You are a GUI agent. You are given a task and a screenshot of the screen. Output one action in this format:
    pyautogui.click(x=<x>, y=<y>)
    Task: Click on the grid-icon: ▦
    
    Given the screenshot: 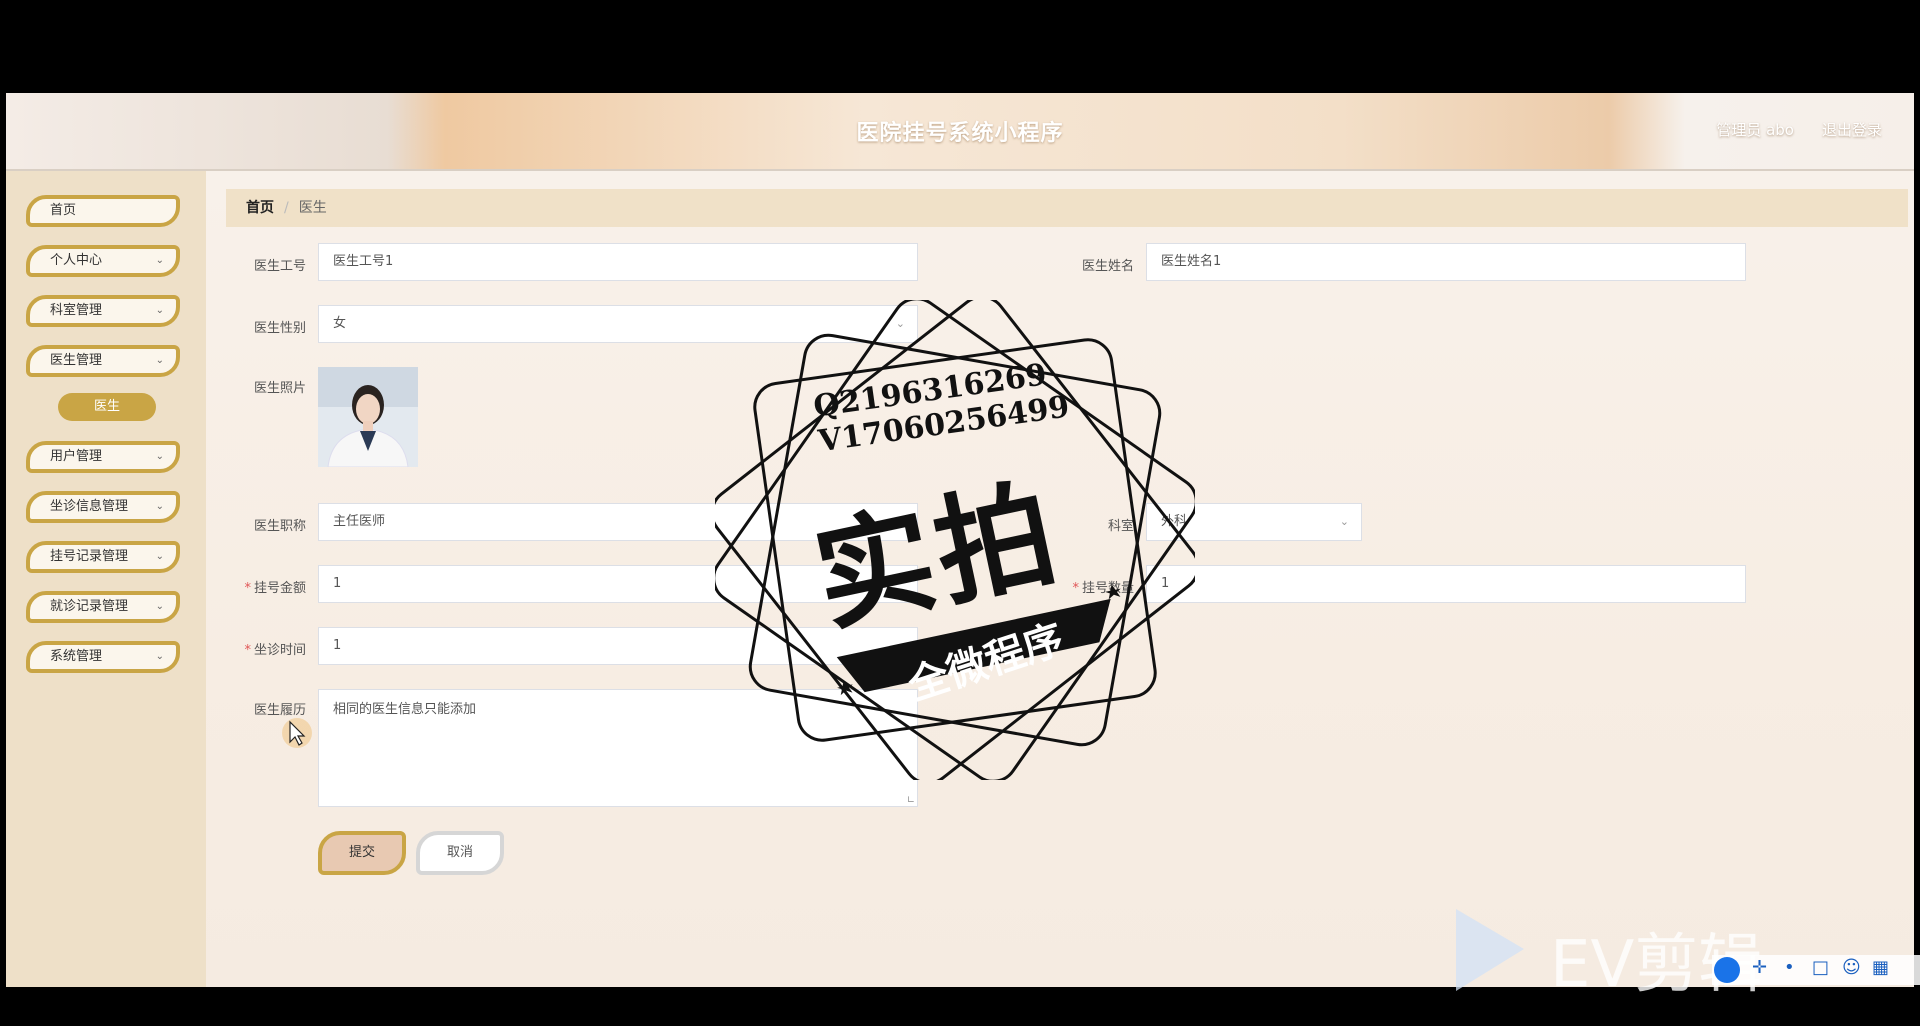 What is the action you would take?
    pyautogui.click(x=1880, y=967)
    